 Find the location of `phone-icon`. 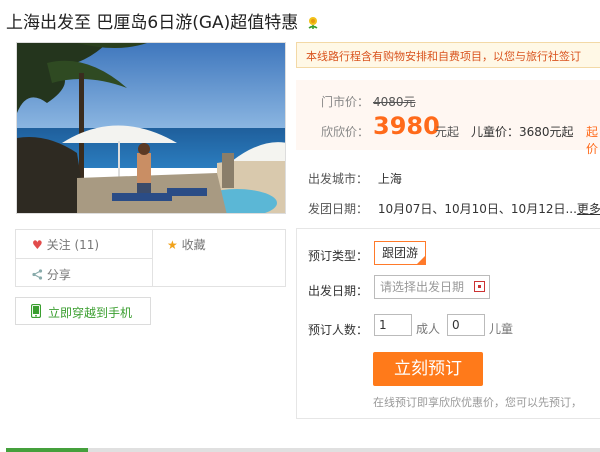

phone-icon is located at coordinates (36, 311).